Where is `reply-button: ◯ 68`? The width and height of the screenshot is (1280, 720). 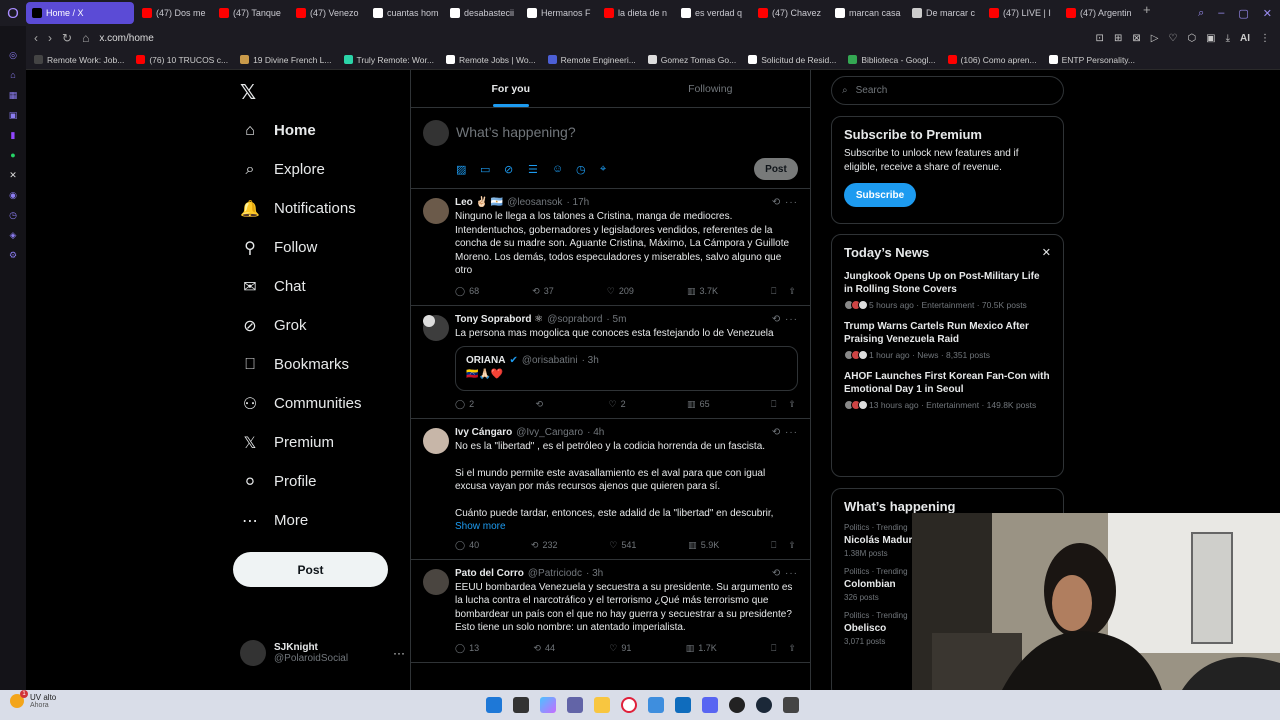
reply-button: ◯ 68 is located at coordinates (467, 291).